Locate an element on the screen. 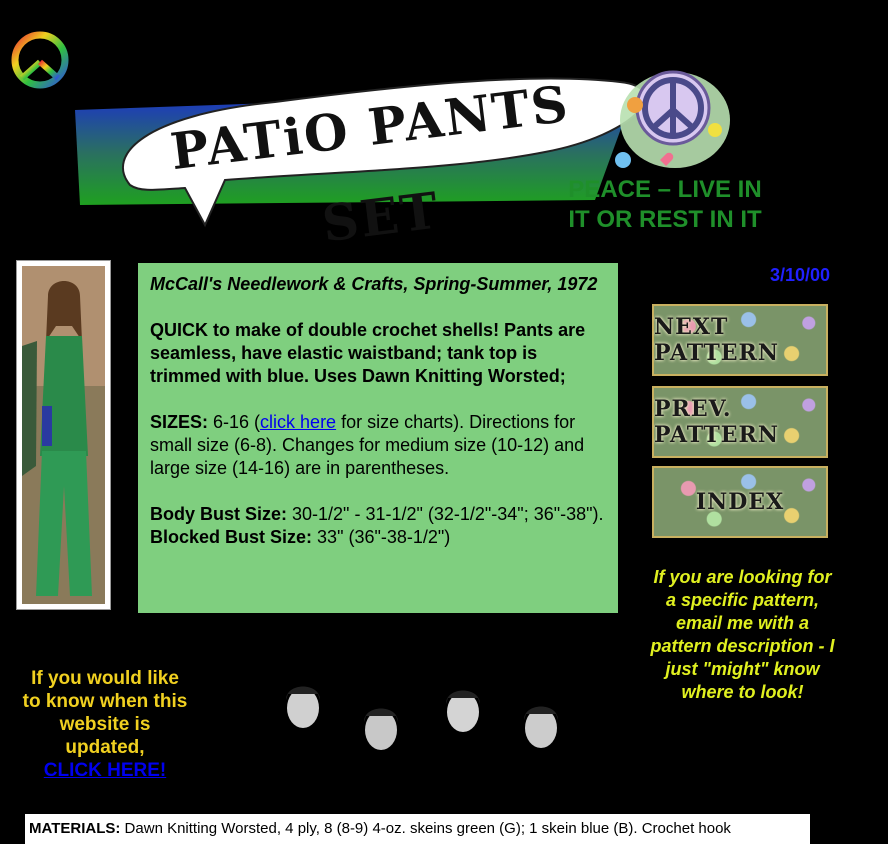 The height and width of the screenshot is (844, 888). sizes-label: SIZES: is located at coordinates (179, 422).